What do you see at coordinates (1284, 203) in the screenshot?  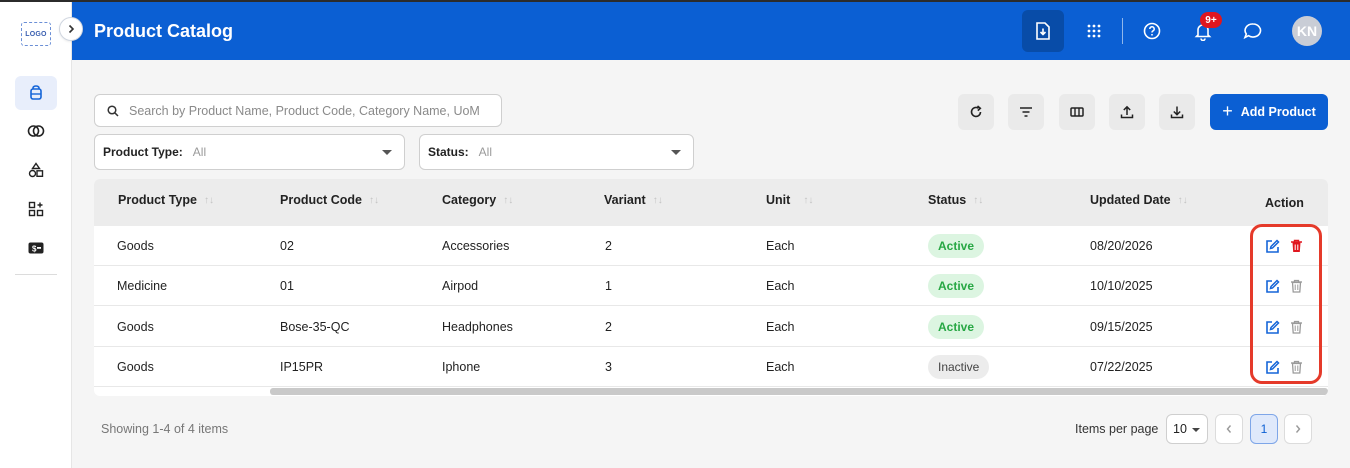 I see `column-header-action: Action` at bounding box center [1284, 203].